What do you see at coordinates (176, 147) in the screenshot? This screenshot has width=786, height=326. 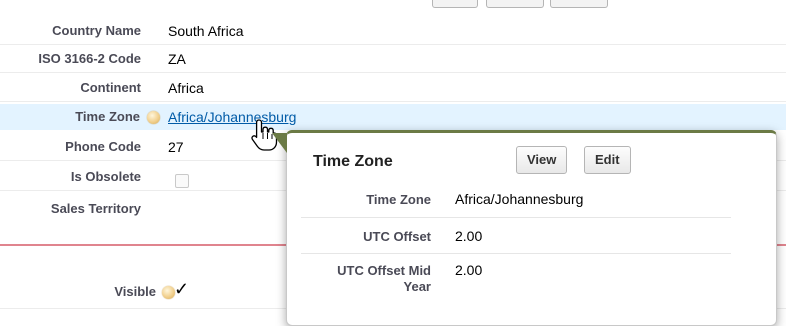 I see `field-value: 27` at bounding box center [176, 147].